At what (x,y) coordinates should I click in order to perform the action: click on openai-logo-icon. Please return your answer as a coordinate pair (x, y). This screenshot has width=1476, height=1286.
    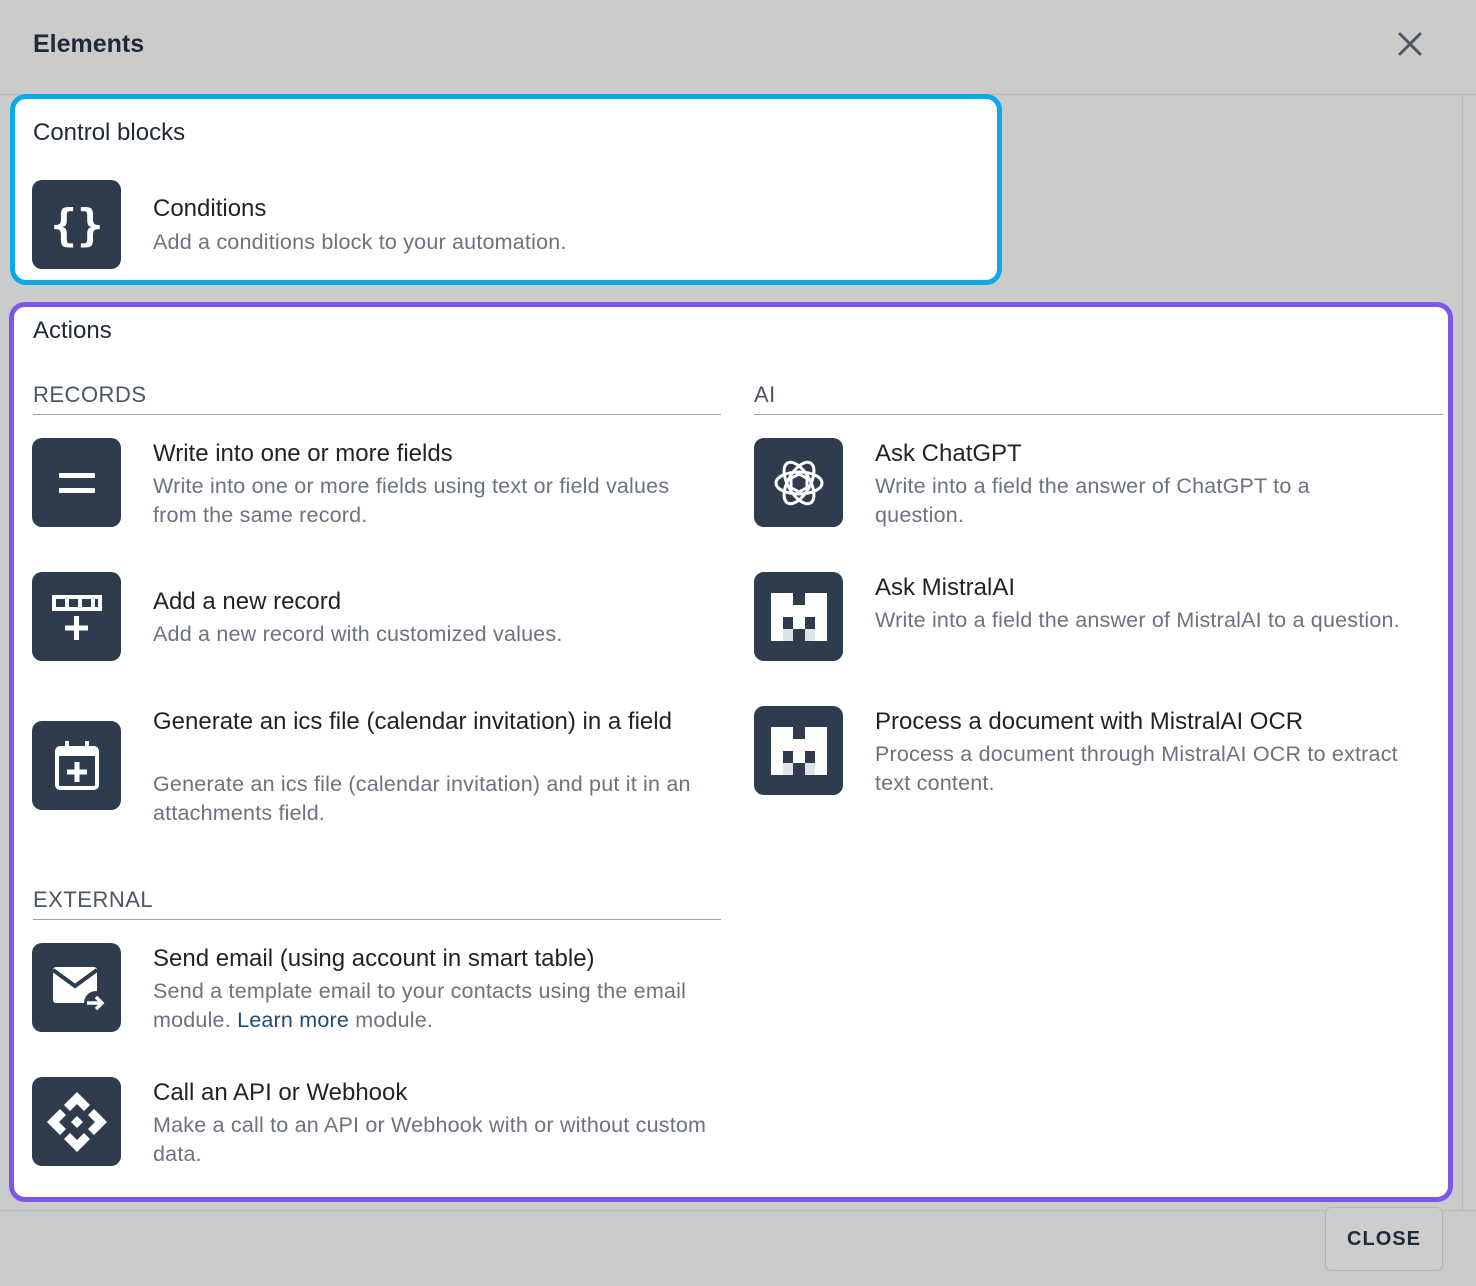
    Looking at the image, I should click on (798, 482).